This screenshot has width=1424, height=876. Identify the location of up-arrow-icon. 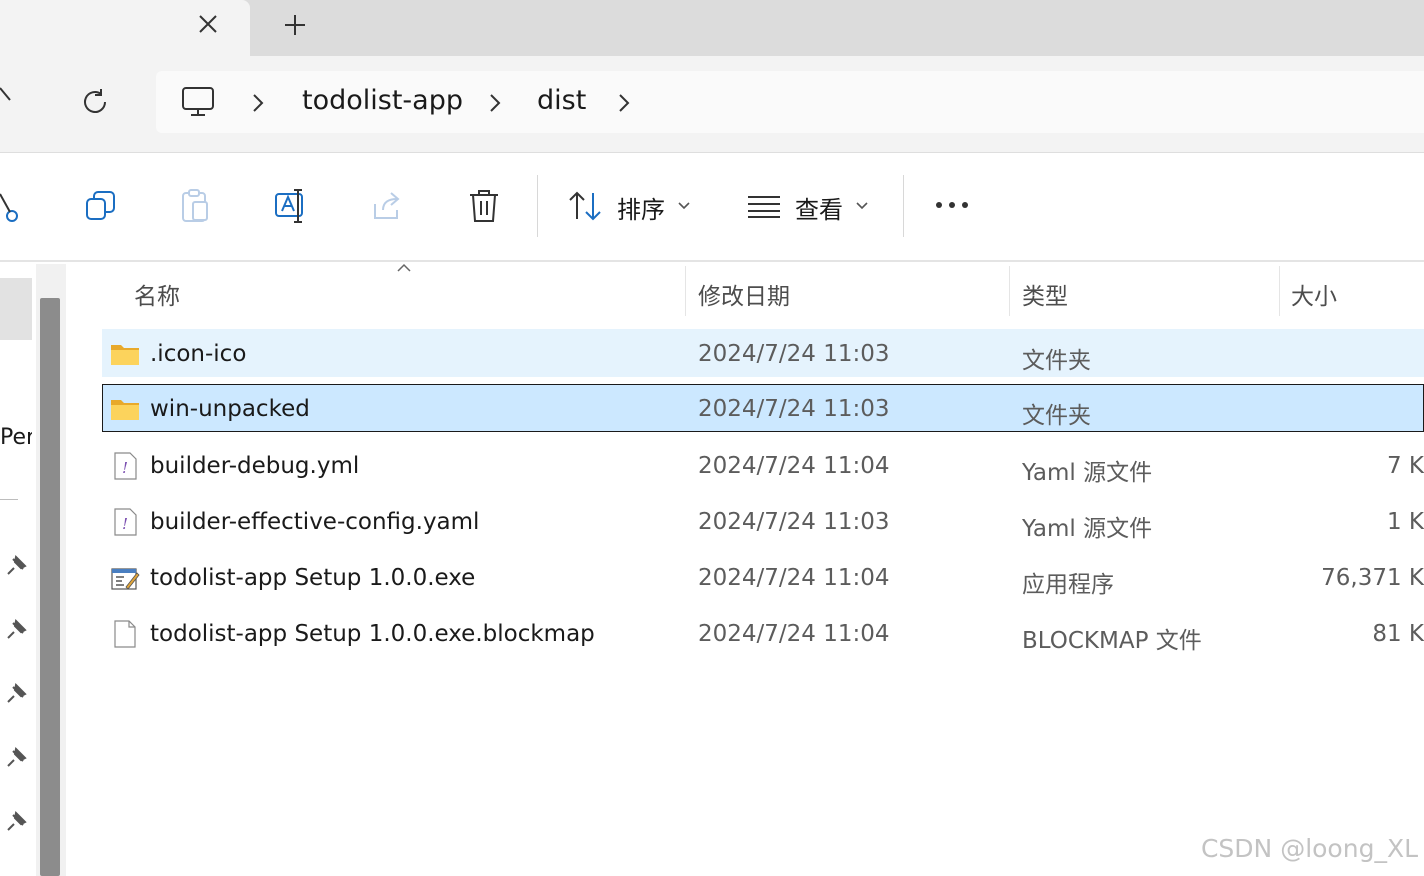
(7, 96).